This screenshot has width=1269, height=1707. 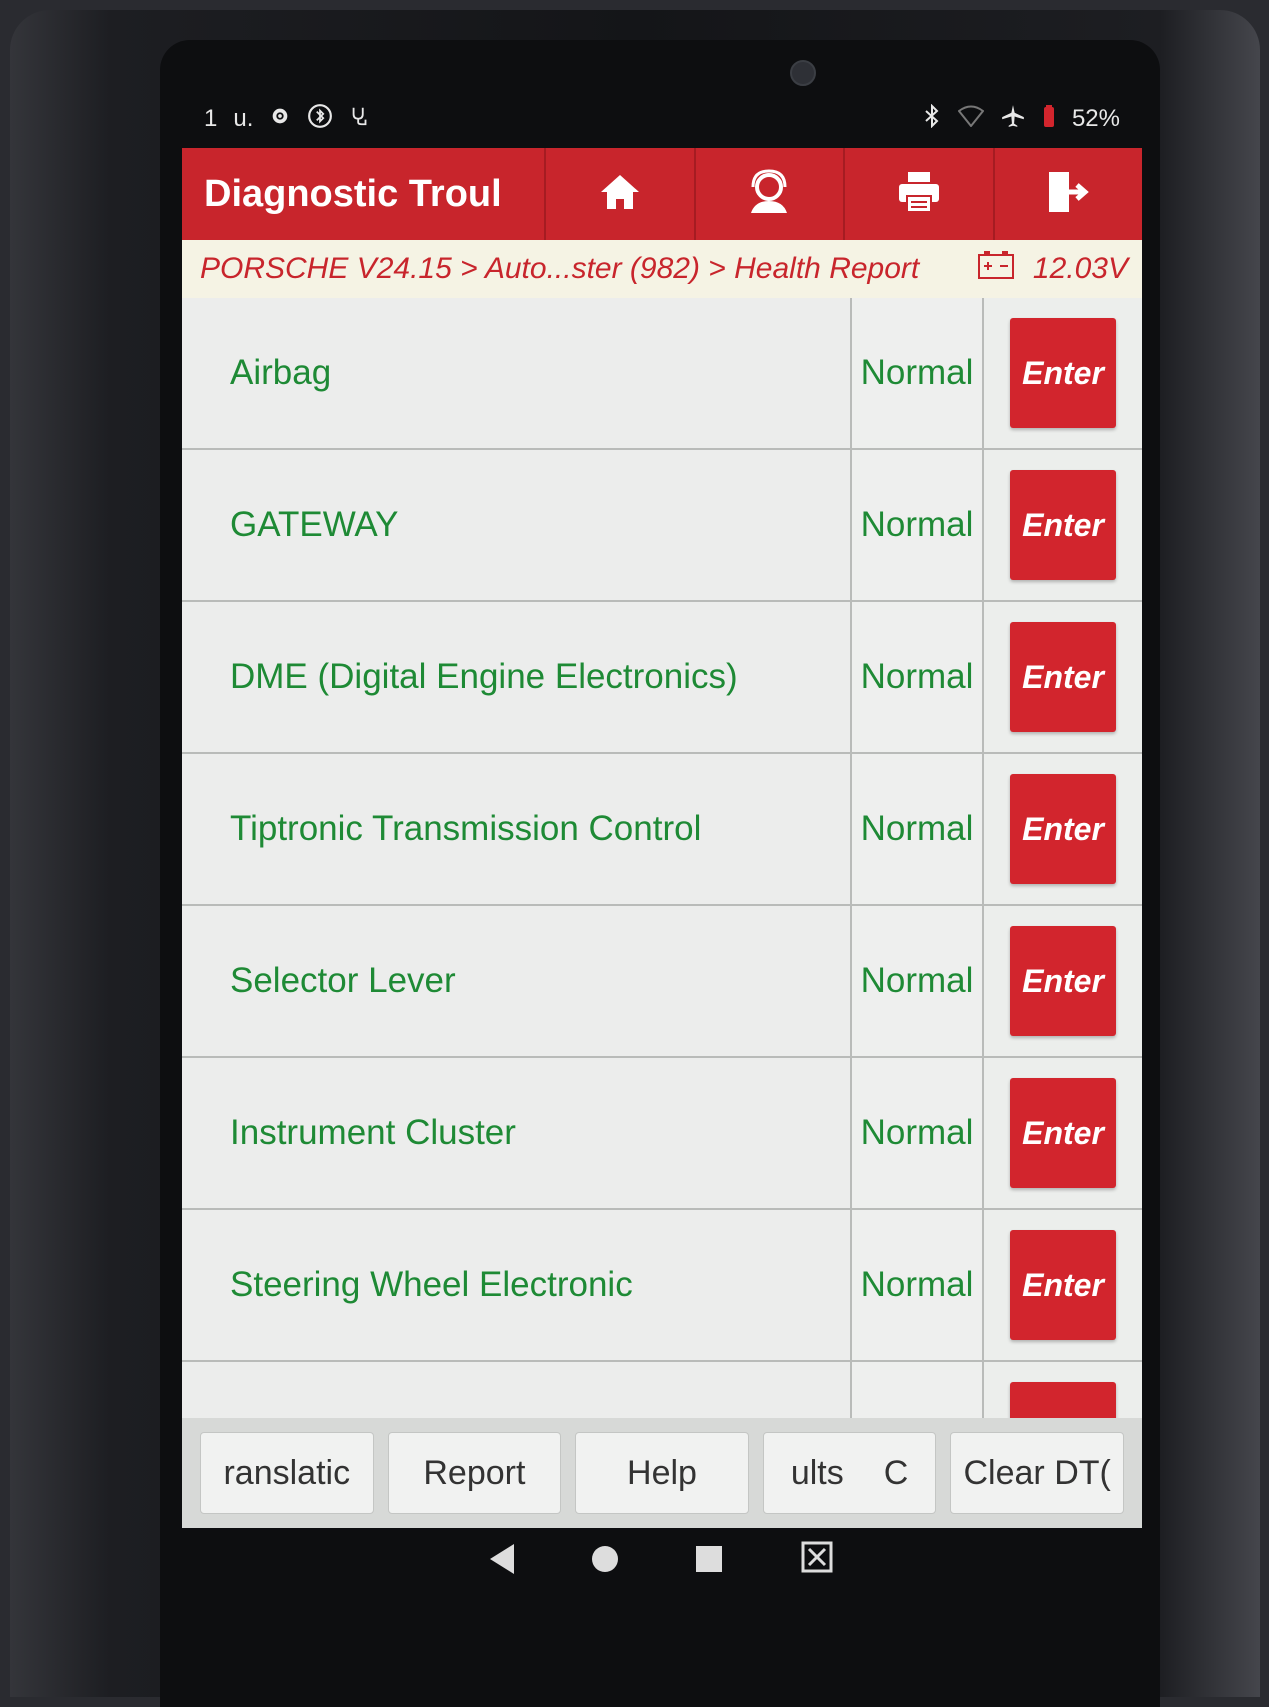 I want to click on back-icon, so click(x=502, y=1559).